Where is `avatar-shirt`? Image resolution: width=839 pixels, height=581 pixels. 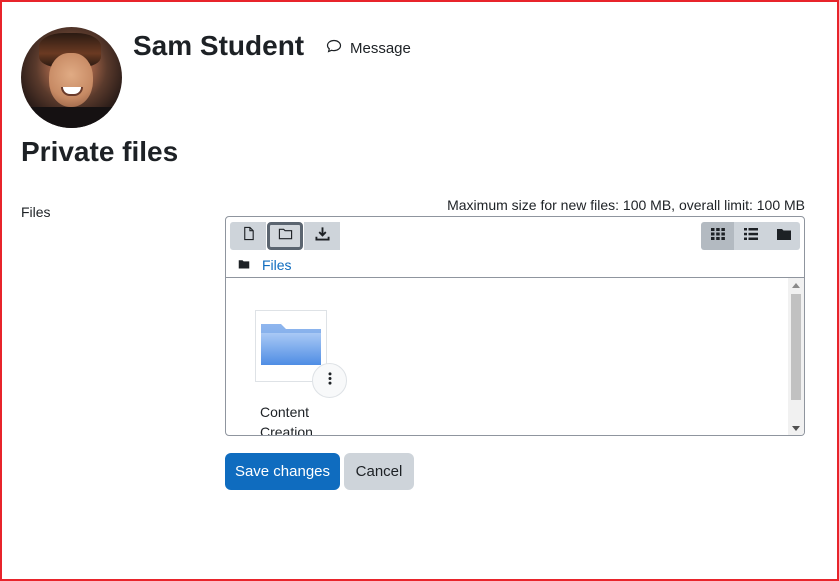 avatar-shirt is located at coordinates (71, 117).